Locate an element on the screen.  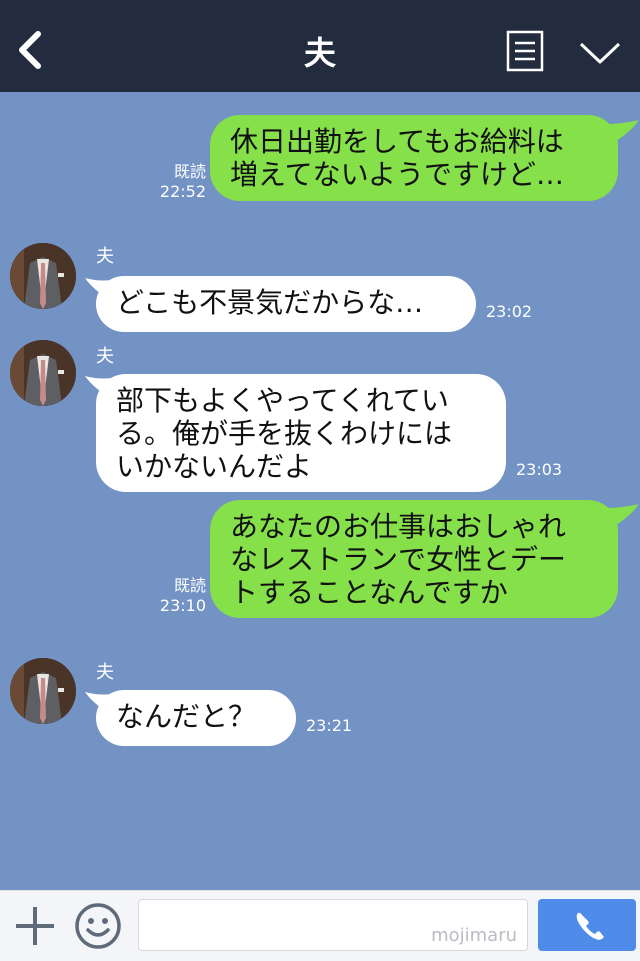
incoming-message: なんだと？ is located at coordinates (196, 718).